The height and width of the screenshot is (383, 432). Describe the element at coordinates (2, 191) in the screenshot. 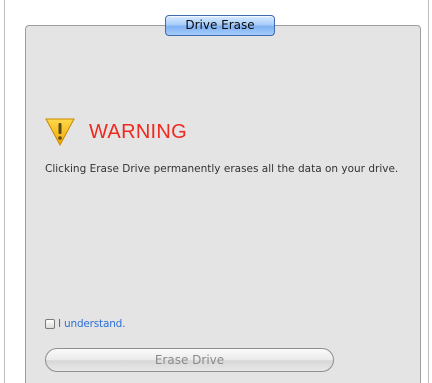

I see `window-left-edge` at that location.